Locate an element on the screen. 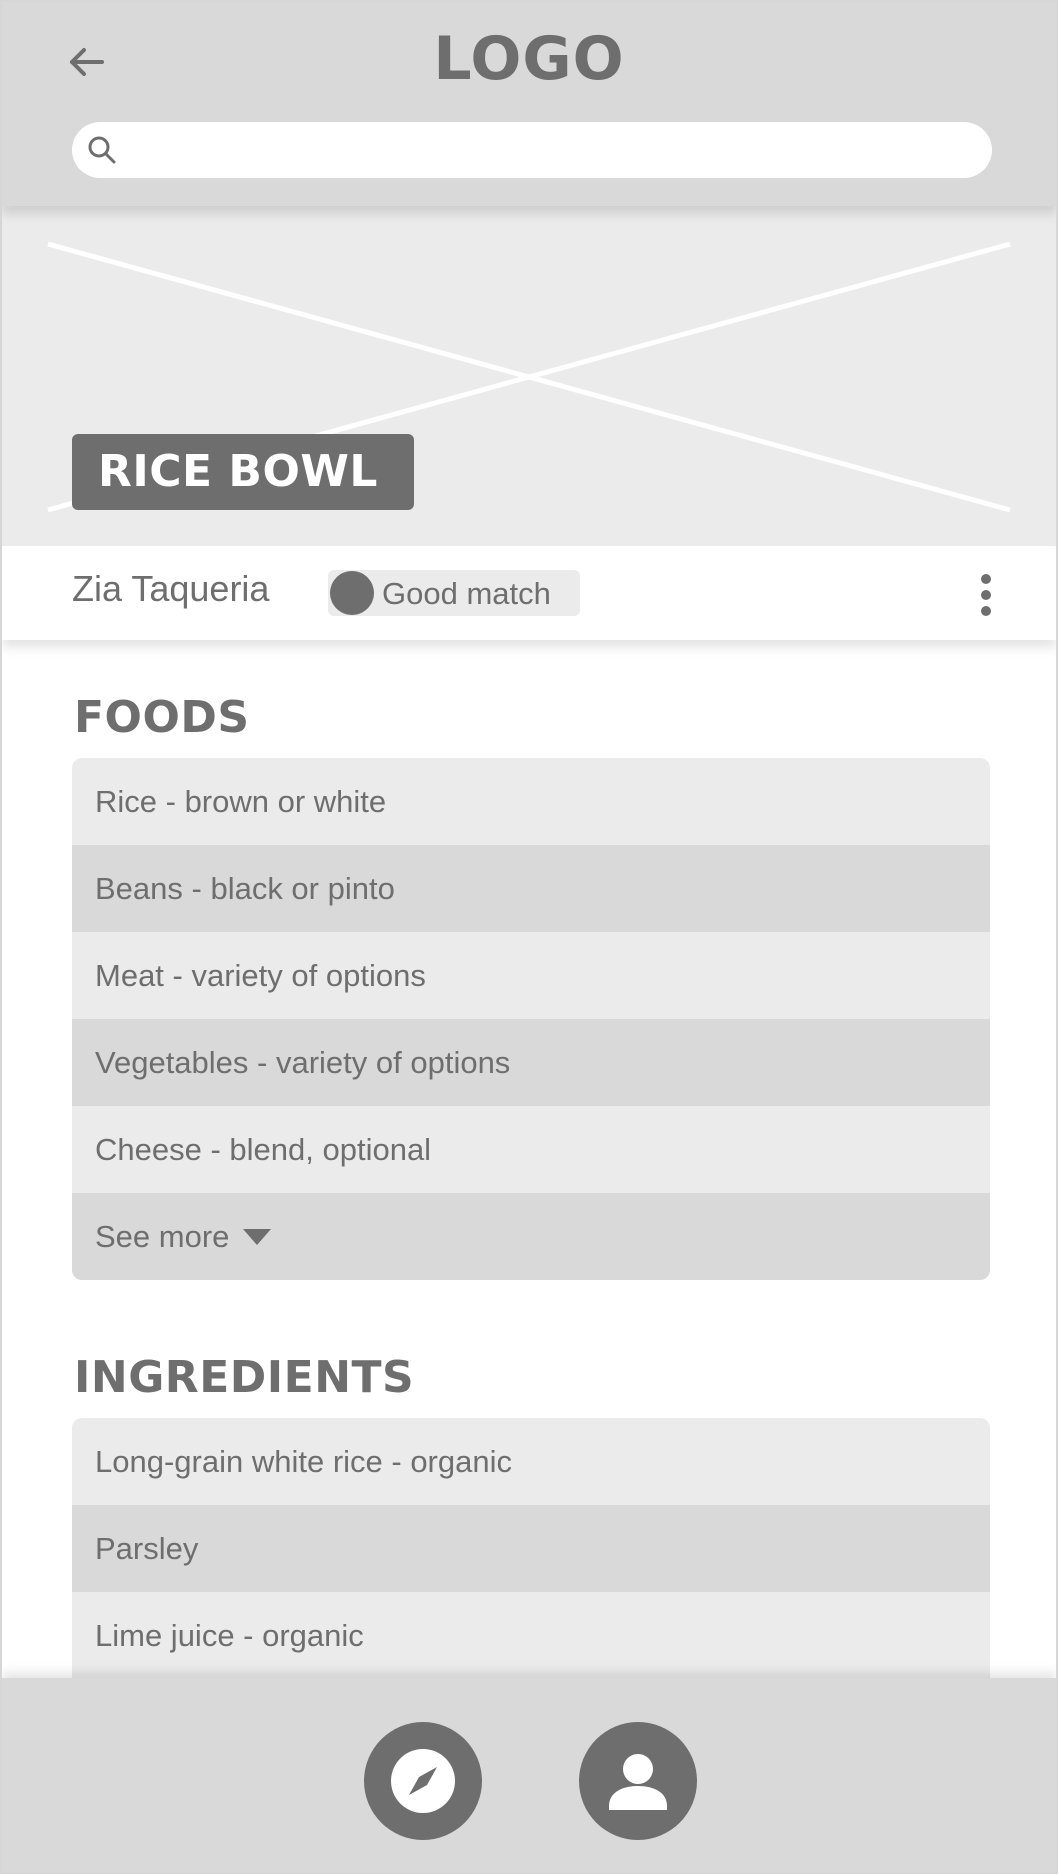 This screenshot has width=1058, height=1874. nav-profile-button is located at coordinates (638, 1781).